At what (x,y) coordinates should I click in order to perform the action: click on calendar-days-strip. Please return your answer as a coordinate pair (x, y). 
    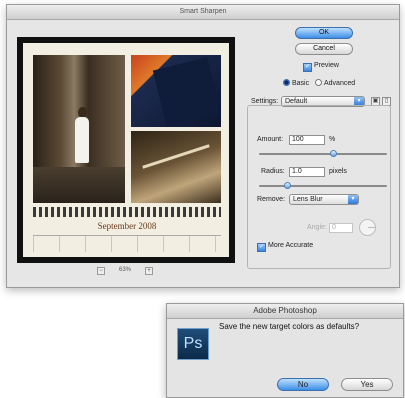
    Looking at the image, I should click on (127, 243).